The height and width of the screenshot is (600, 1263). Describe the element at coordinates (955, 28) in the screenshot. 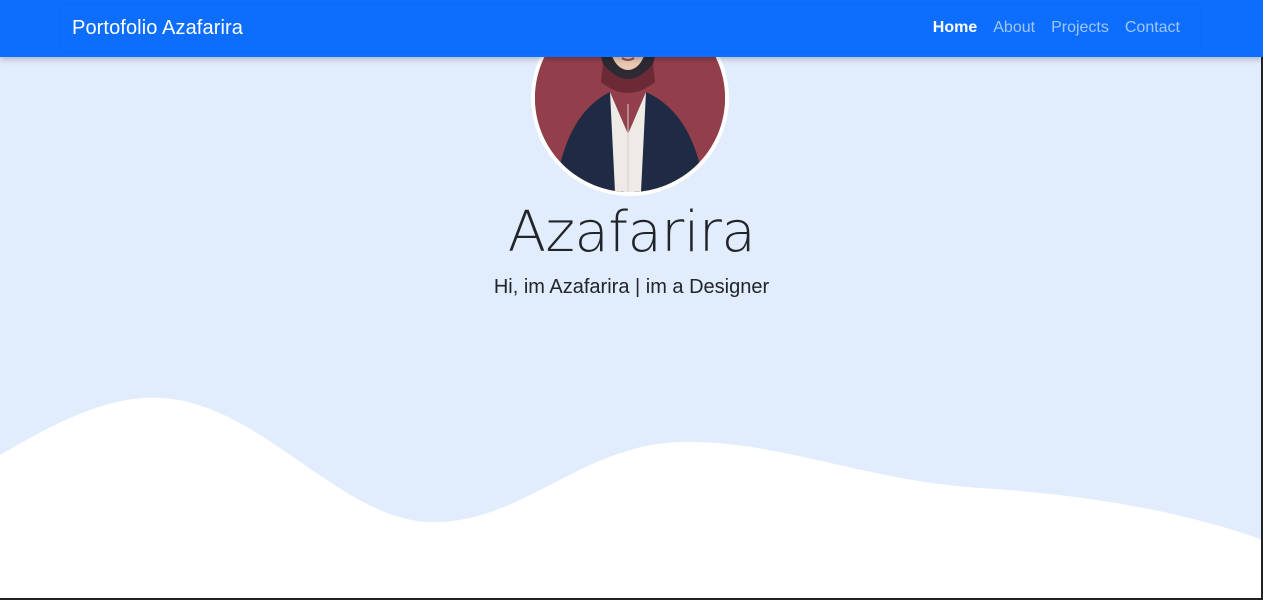

I see `nav-link-home: Home` at that location.